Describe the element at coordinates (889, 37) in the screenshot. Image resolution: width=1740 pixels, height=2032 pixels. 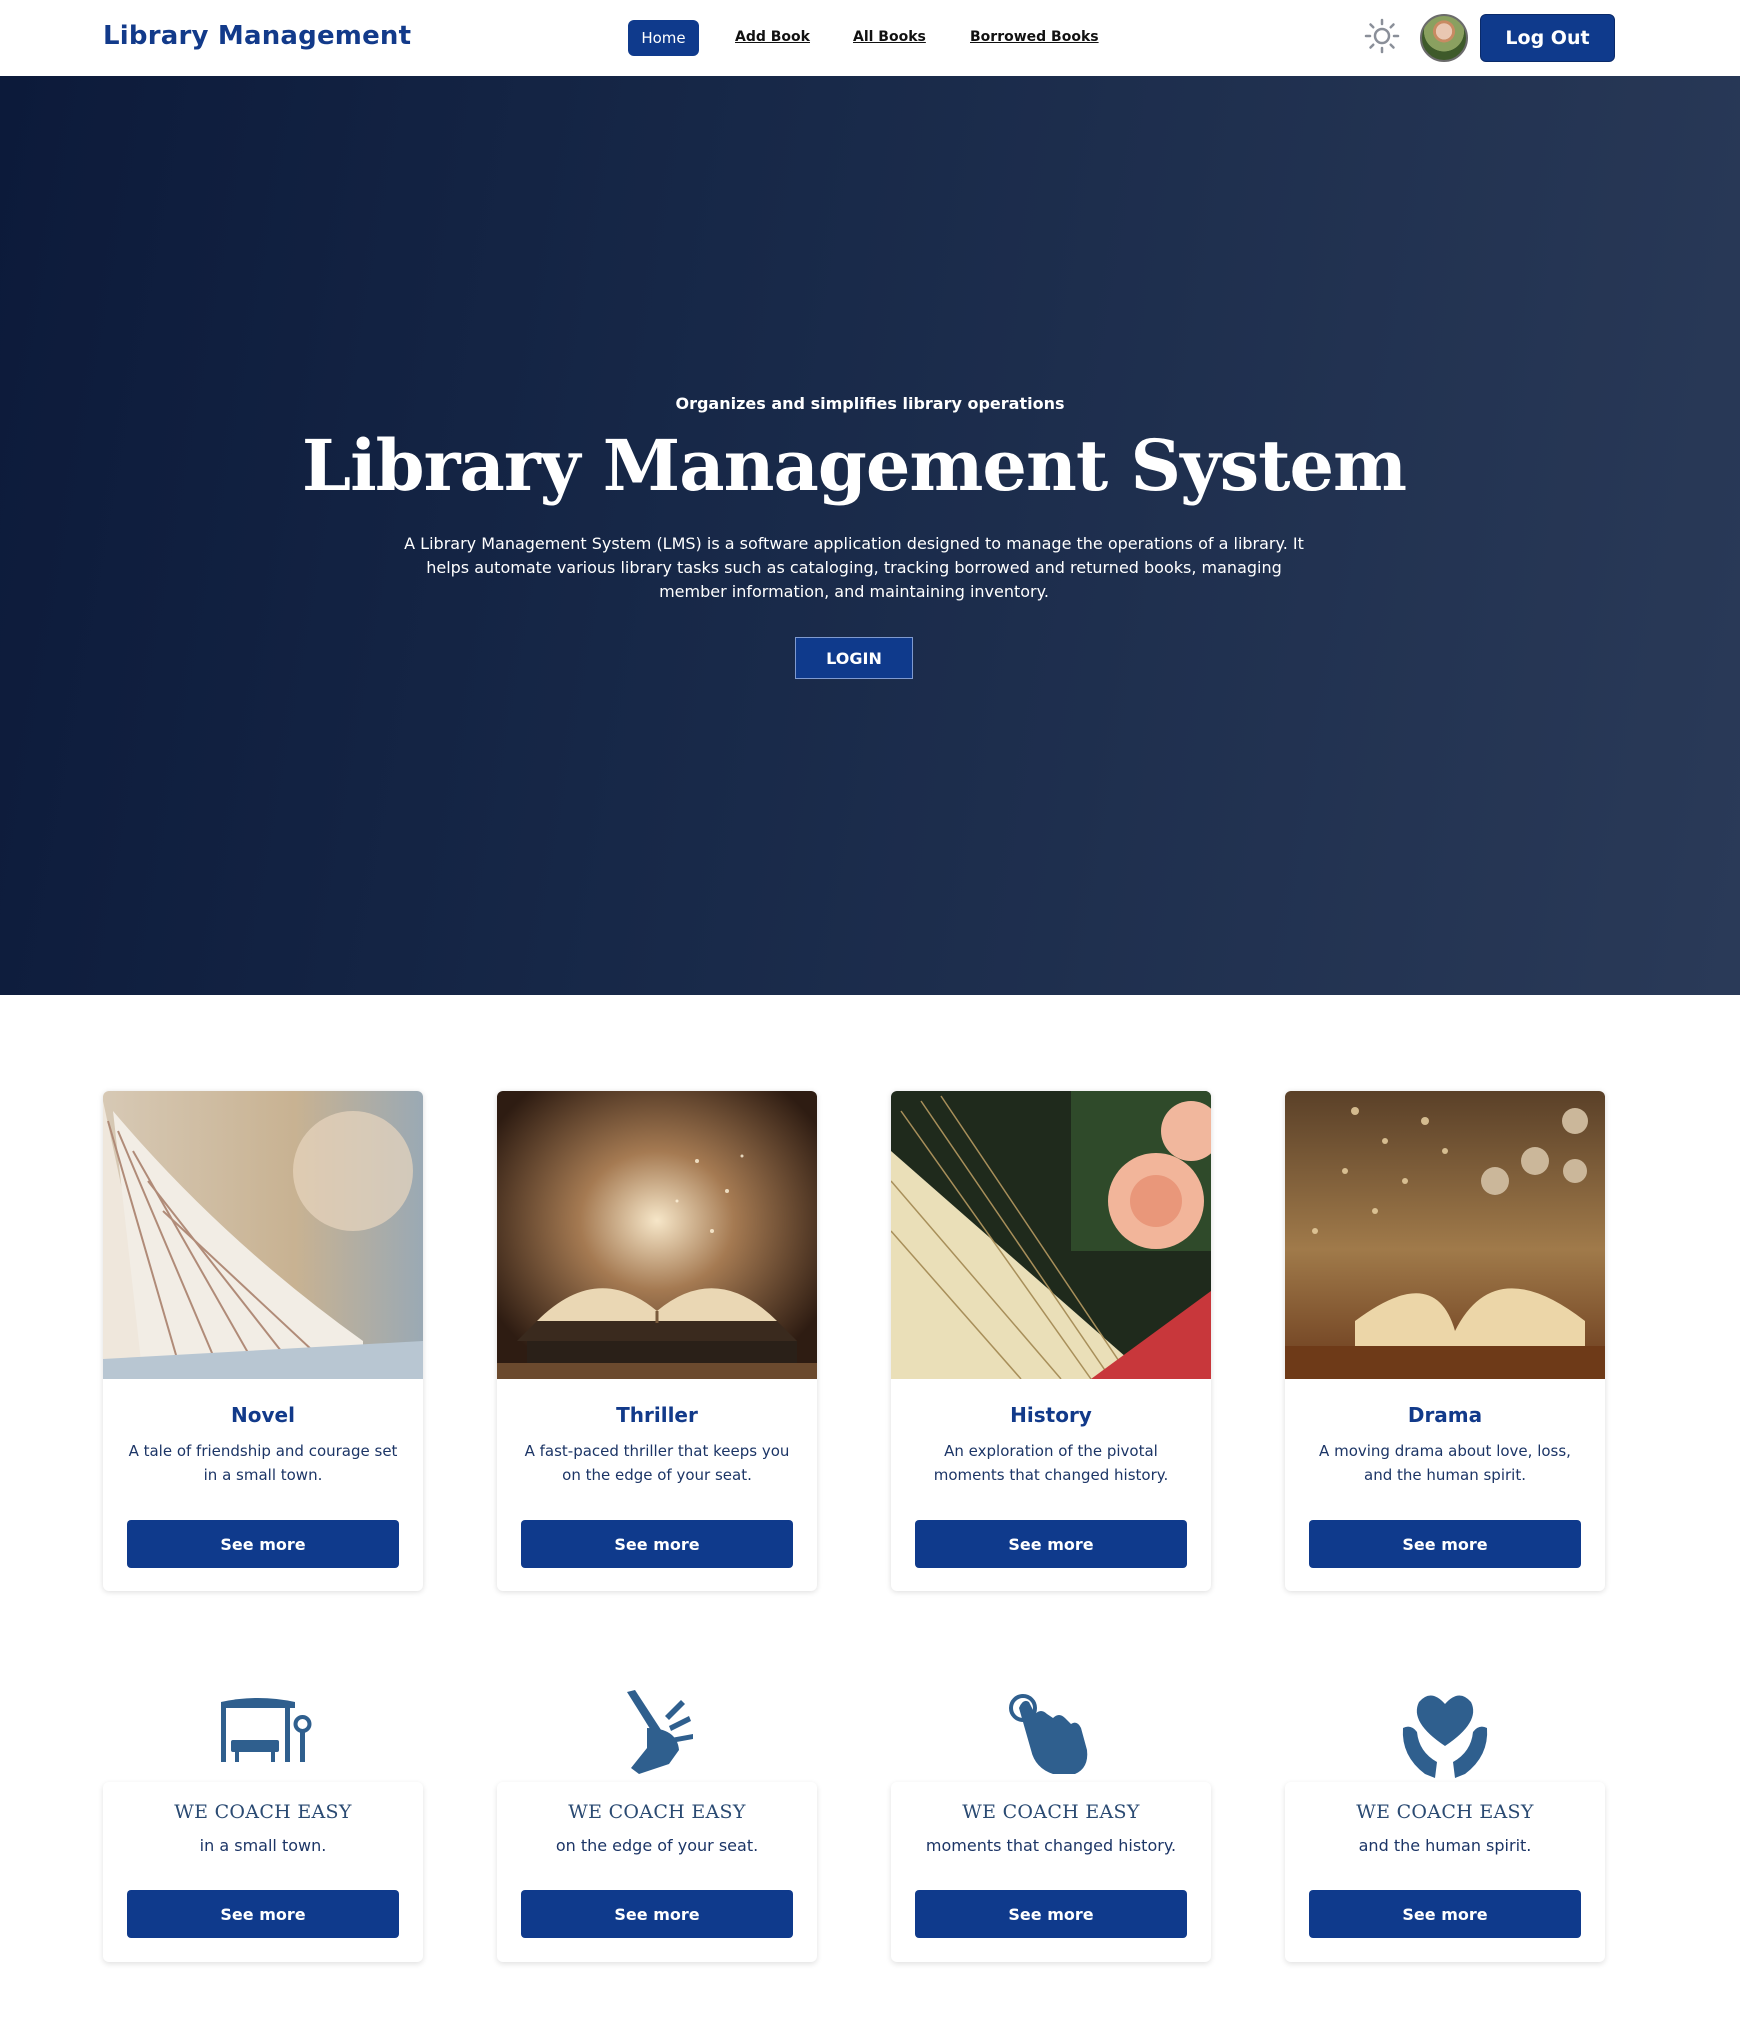
I see `nav-all-books: All Books` at that location.